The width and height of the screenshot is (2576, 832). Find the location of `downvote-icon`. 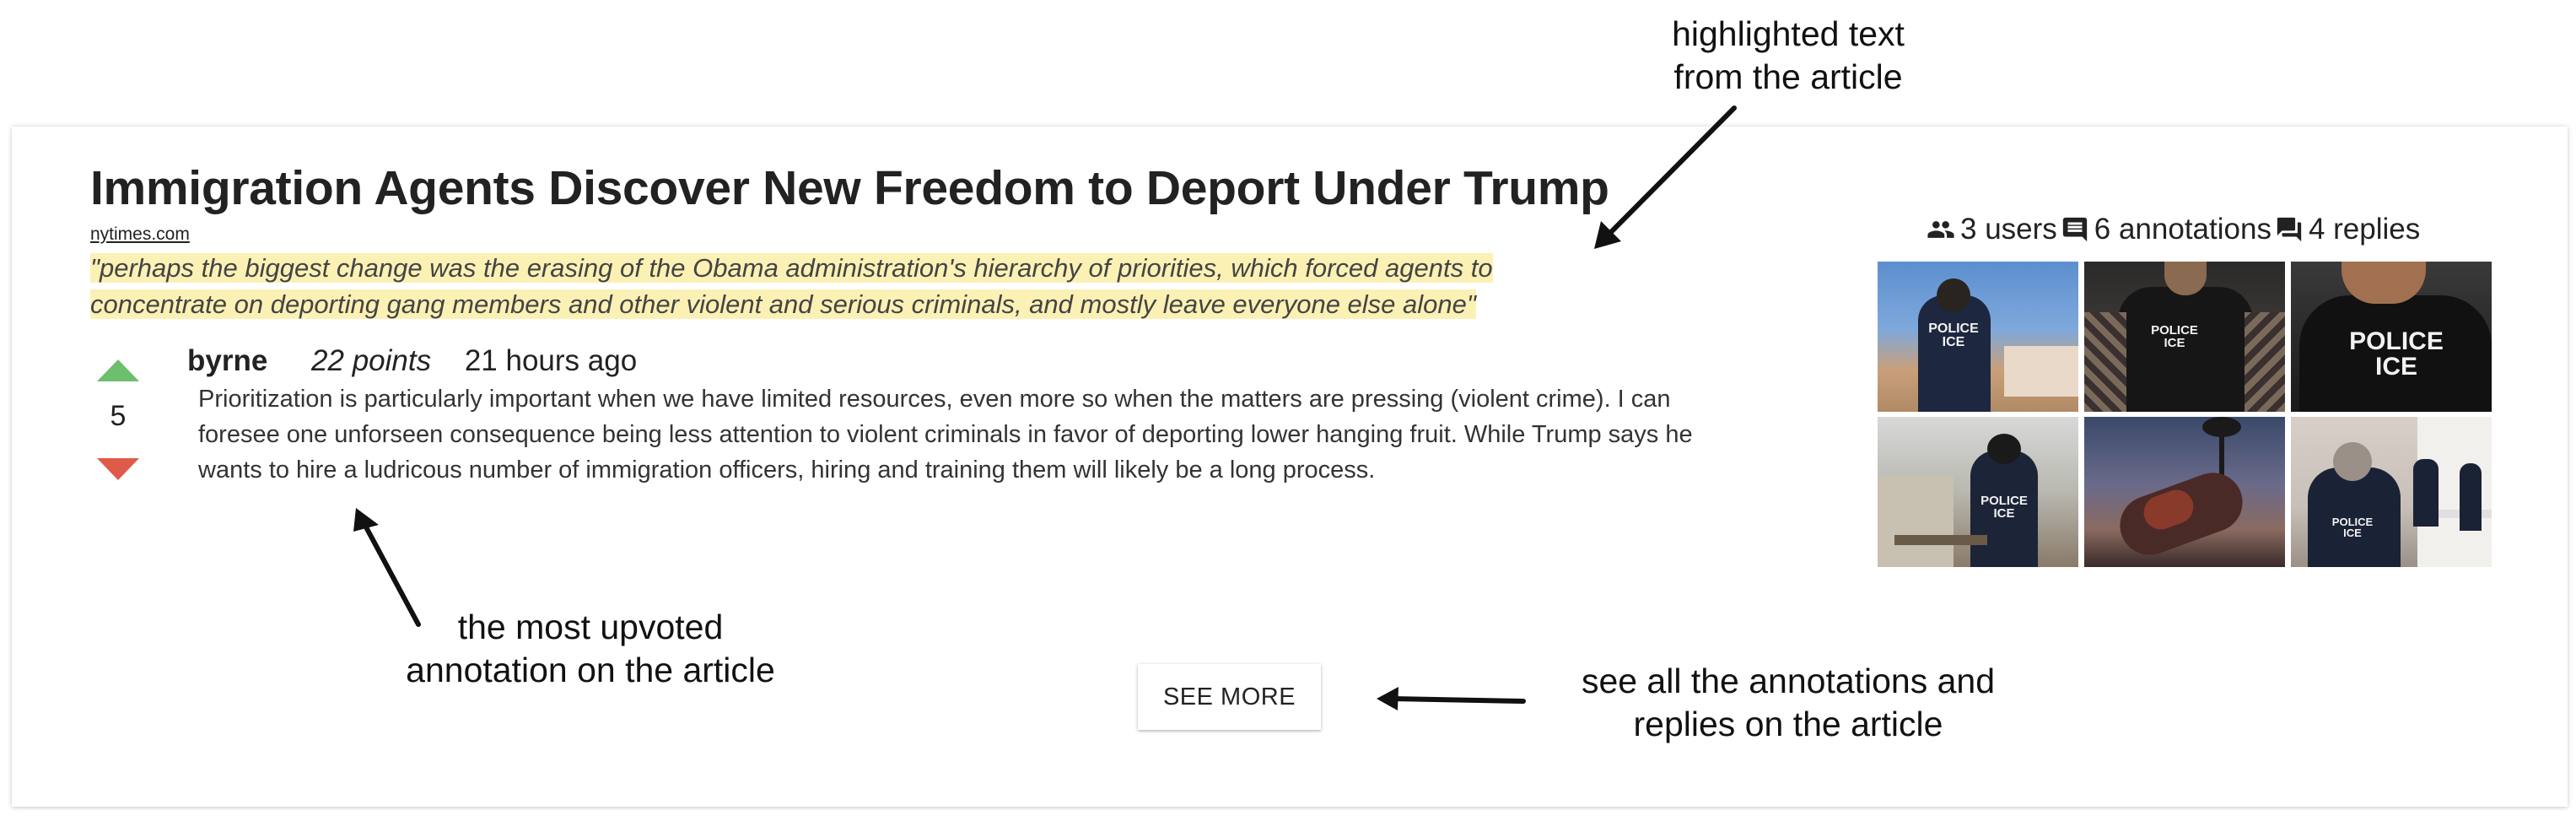

downvote-icon is located at coordinates (118, 469).